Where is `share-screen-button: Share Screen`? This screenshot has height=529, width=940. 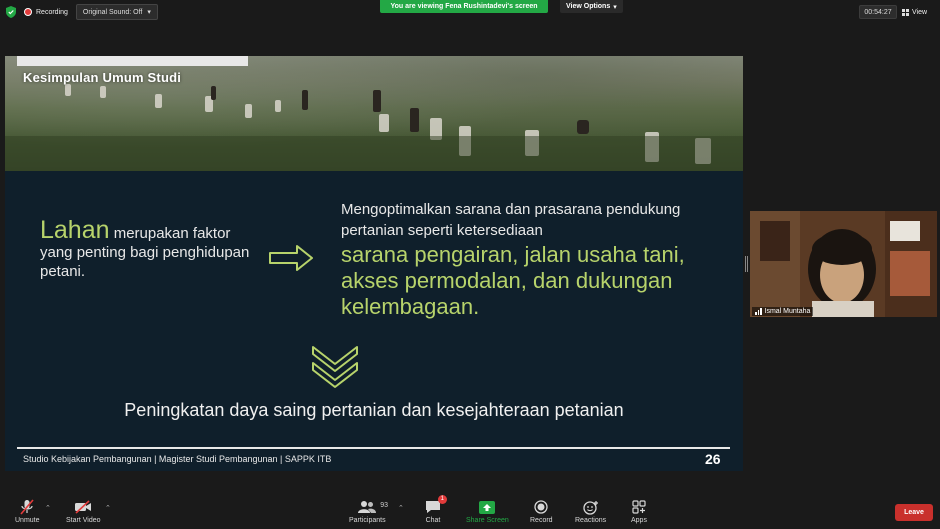 share-screen-button: Share Screen is located at coordinates (487, 511).